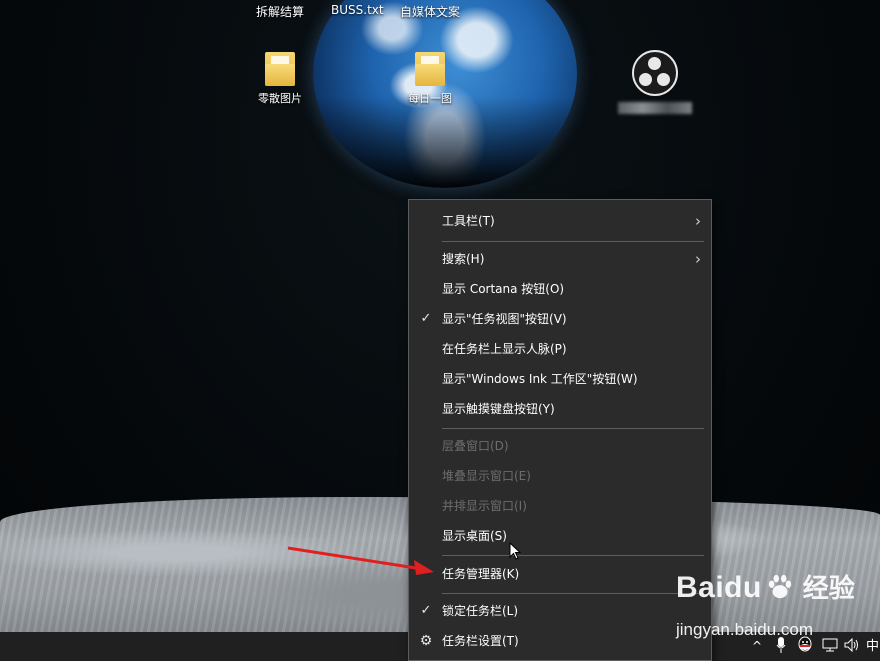 The width and height of the screenshot is (880, 661). Describe the element at coordinates (872, 646) in the screenshot. I see `ime-indicator: 中` at that location.